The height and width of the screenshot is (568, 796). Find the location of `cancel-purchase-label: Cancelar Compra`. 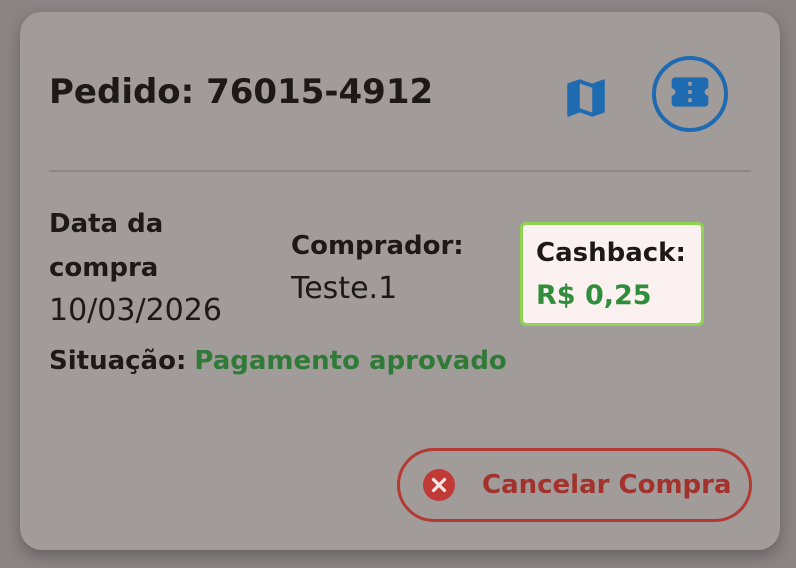

cancel-purchase-label: Cancelar Compra is located at coordinates (607, 485).